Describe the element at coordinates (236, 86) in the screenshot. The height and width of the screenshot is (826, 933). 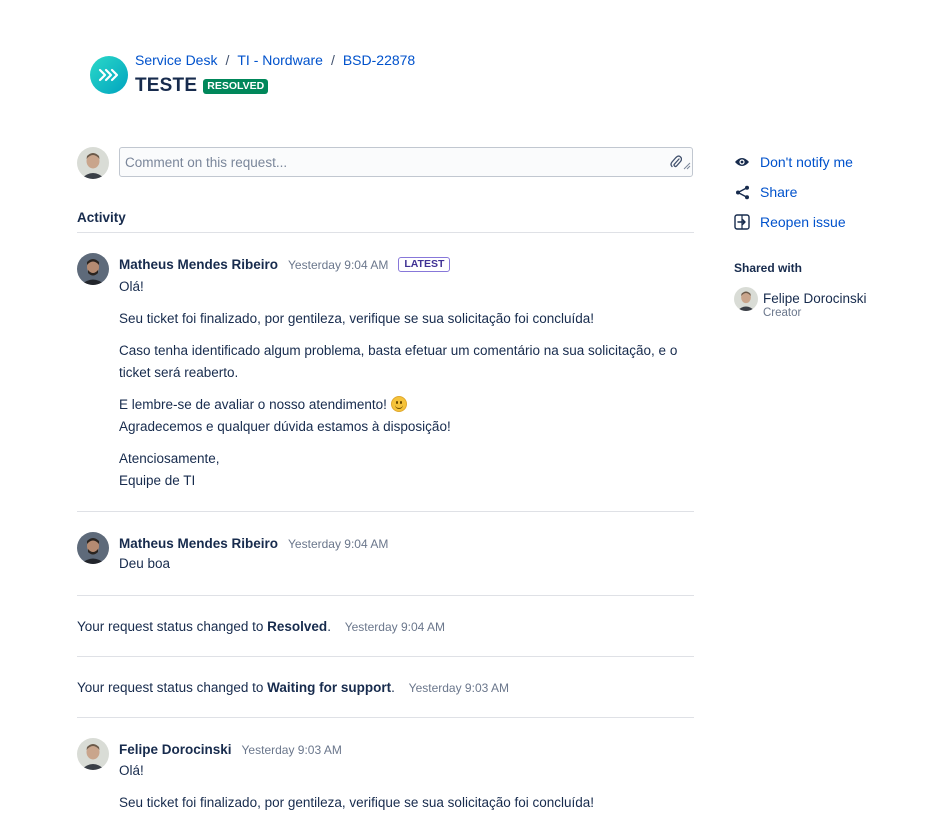
I see `status-badge: RESOLVED` at that location.